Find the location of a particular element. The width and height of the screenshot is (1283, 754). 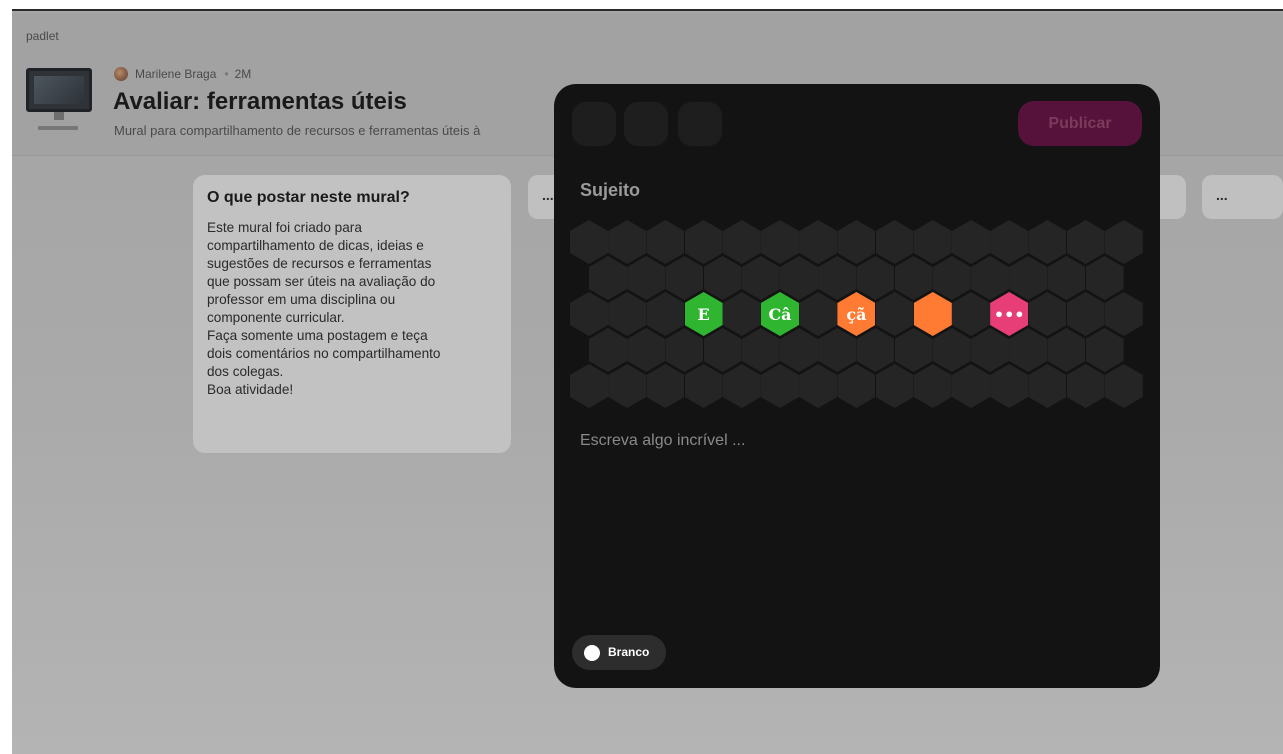

toggle-label: Branco is located at coordinates (629, 652).